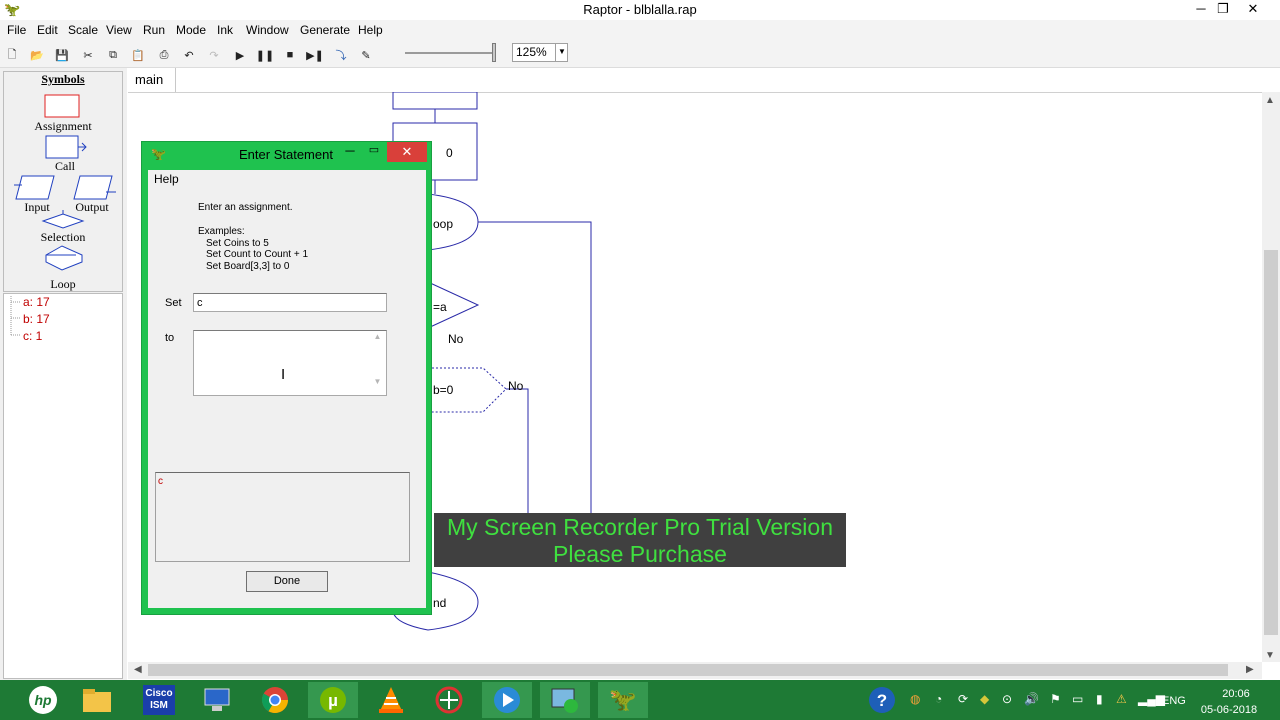  Describe the element at coordinates (113, 55) in the screenshot. I see `copy-icon: ⧉` at that location.